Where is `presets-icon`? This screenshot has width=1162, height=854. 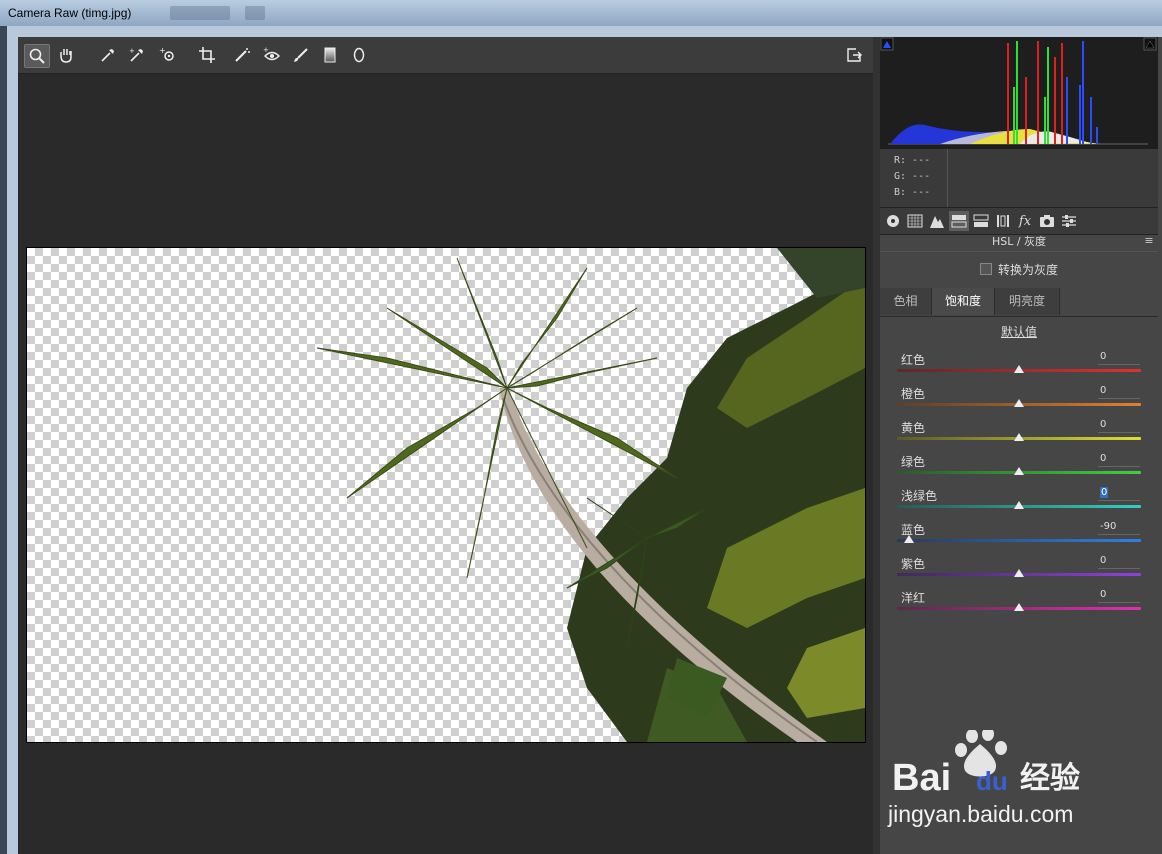
presets-icon is located at coordinates (1069, 221).